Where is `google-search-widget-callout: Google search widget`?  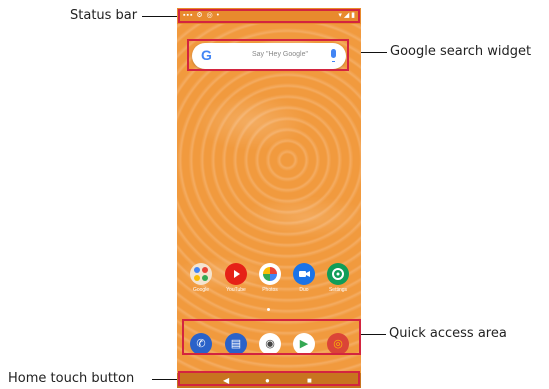
google-search-widget-callout: Google search widget is located at coordinates (461, 51).